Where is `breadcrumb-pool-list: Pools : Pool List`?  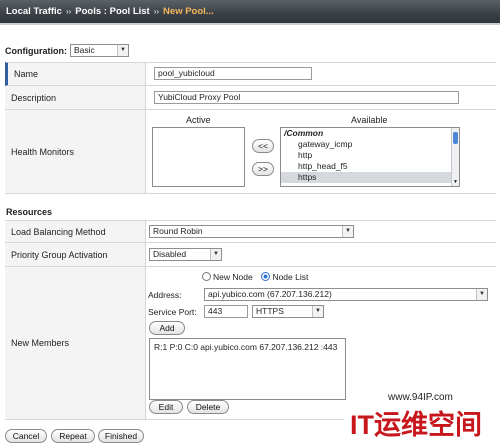 breadcrumb-pool-list: Pools : Pool List is located at coordinates (112, 11).